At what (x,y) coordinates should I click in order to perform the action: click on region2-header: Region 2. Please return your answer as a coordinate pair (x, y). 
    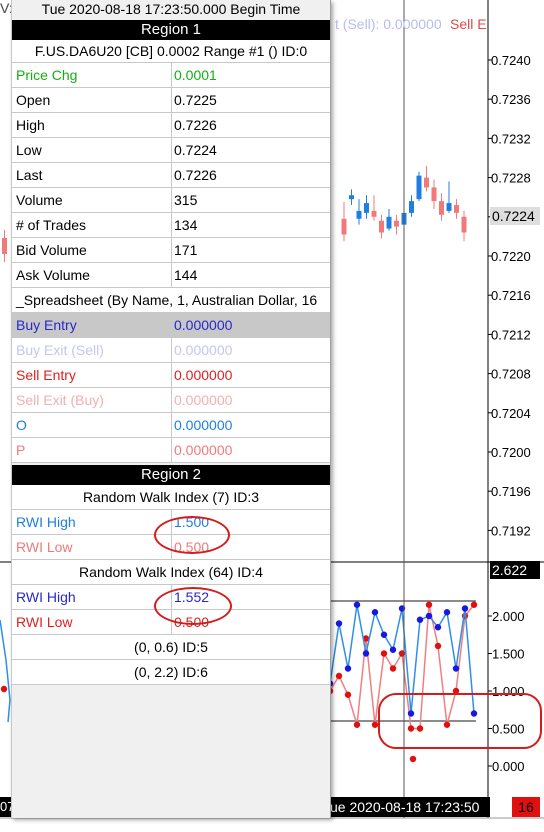
    Looking at the image, I should click on (171, 475).